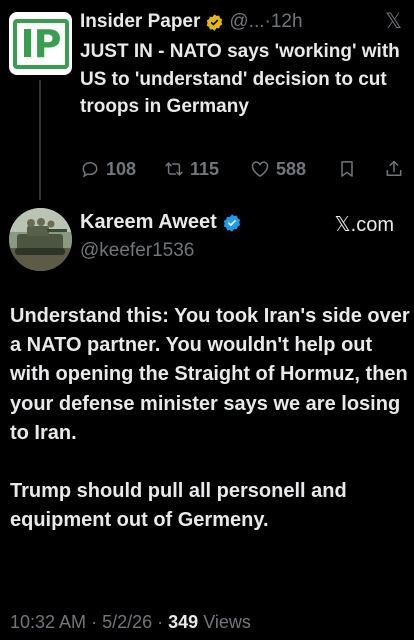  What do you see at coordinates (48, 622) in the screenshot?
I see `tweet-time: 10:32 AM` at bounding box center [48, 622].